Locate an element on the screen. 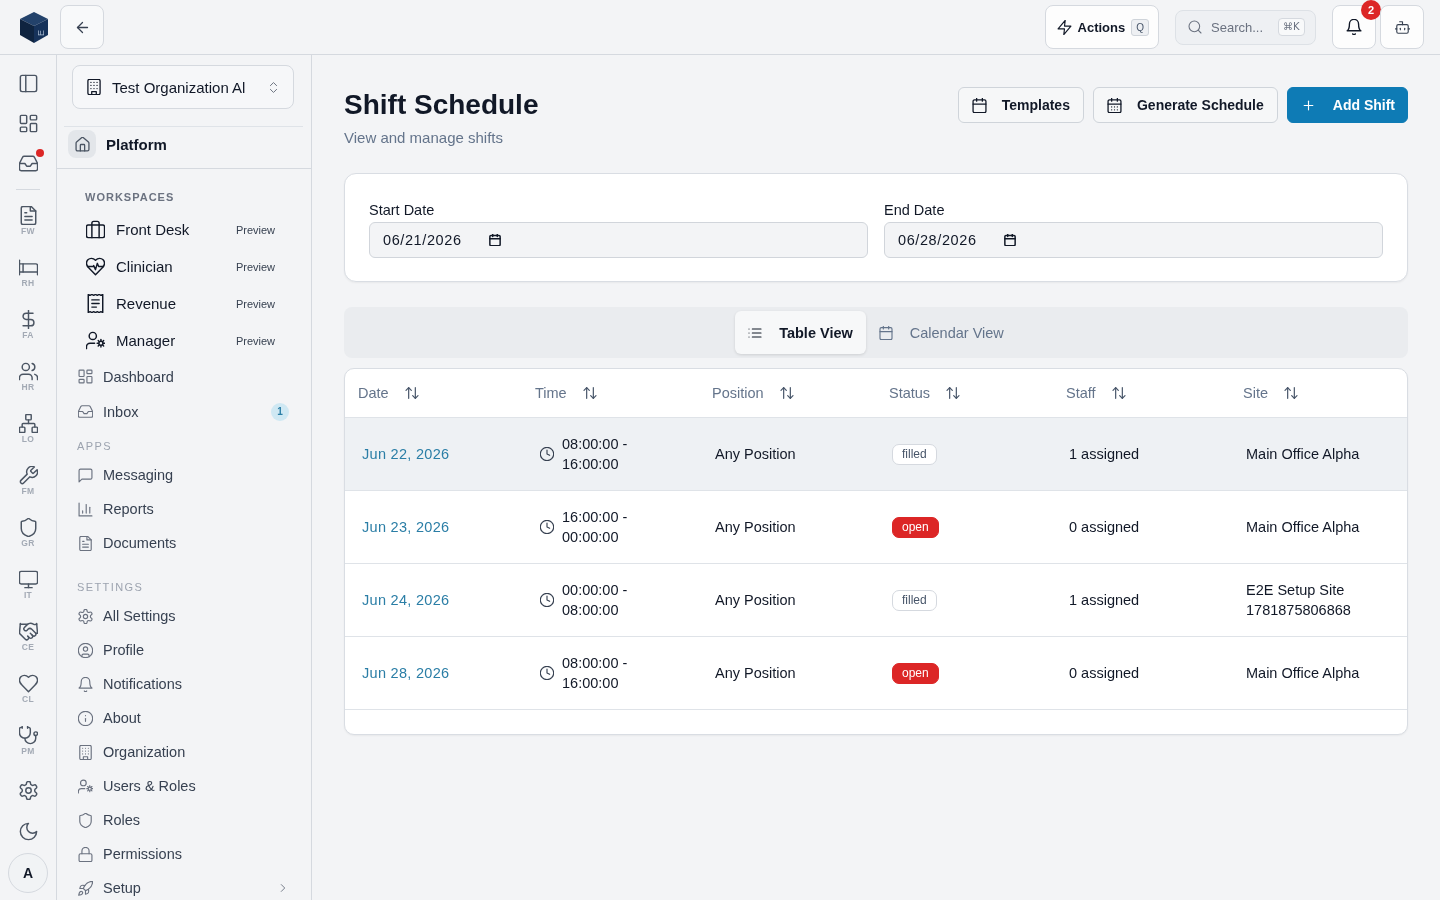 This screenshot has width=1440, height=900. table-cell-text: E2E Setup Site 1781875806868 is located at coordinates (1298, 600).